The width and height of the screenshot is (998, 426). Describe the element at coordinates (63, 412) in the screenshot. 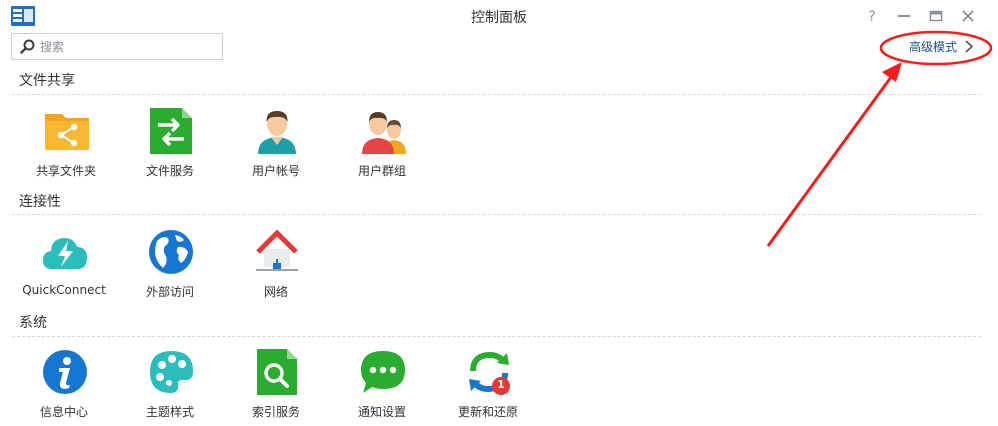

I see `tile-label: 信息中心` at that location.